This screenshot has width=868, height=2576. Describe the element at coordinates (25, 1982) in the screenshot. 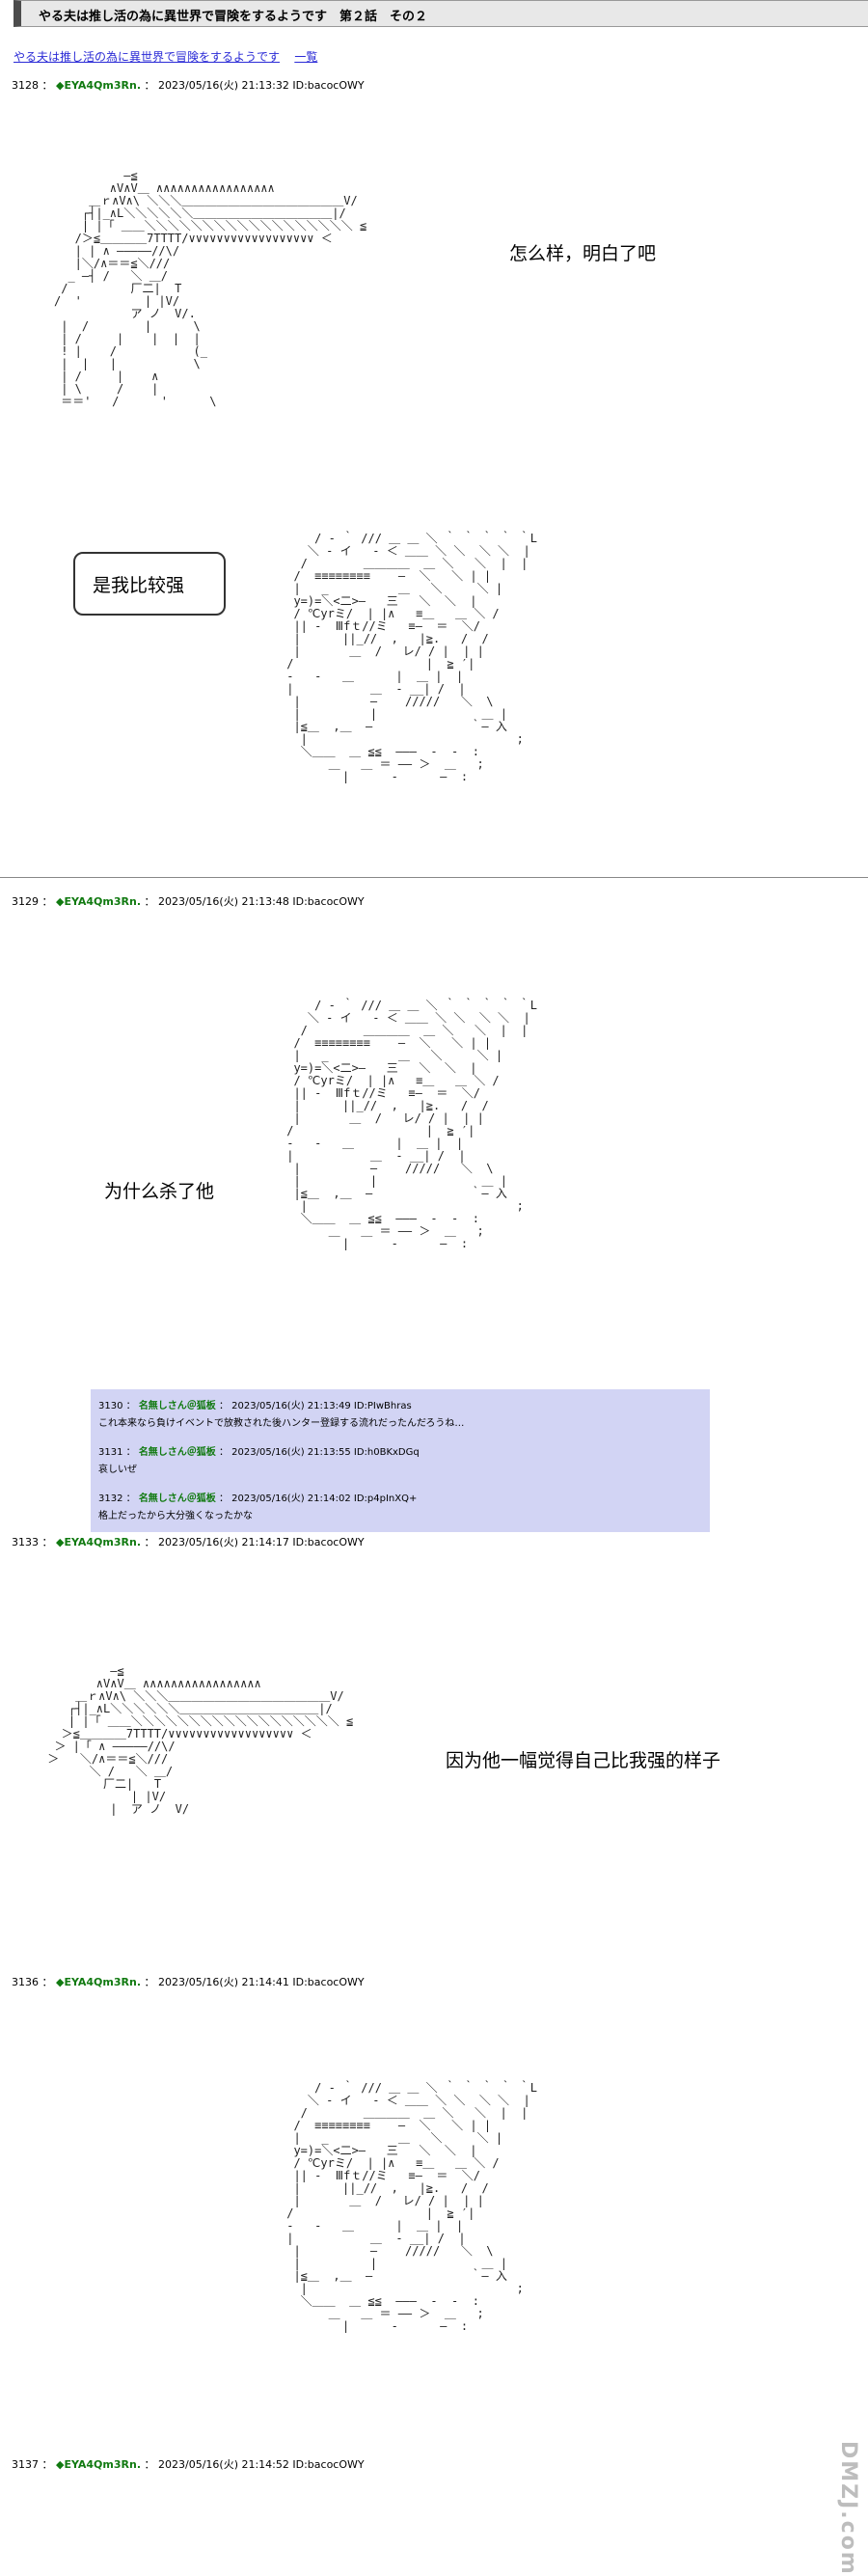

I see `post-number: 3136` at that location.